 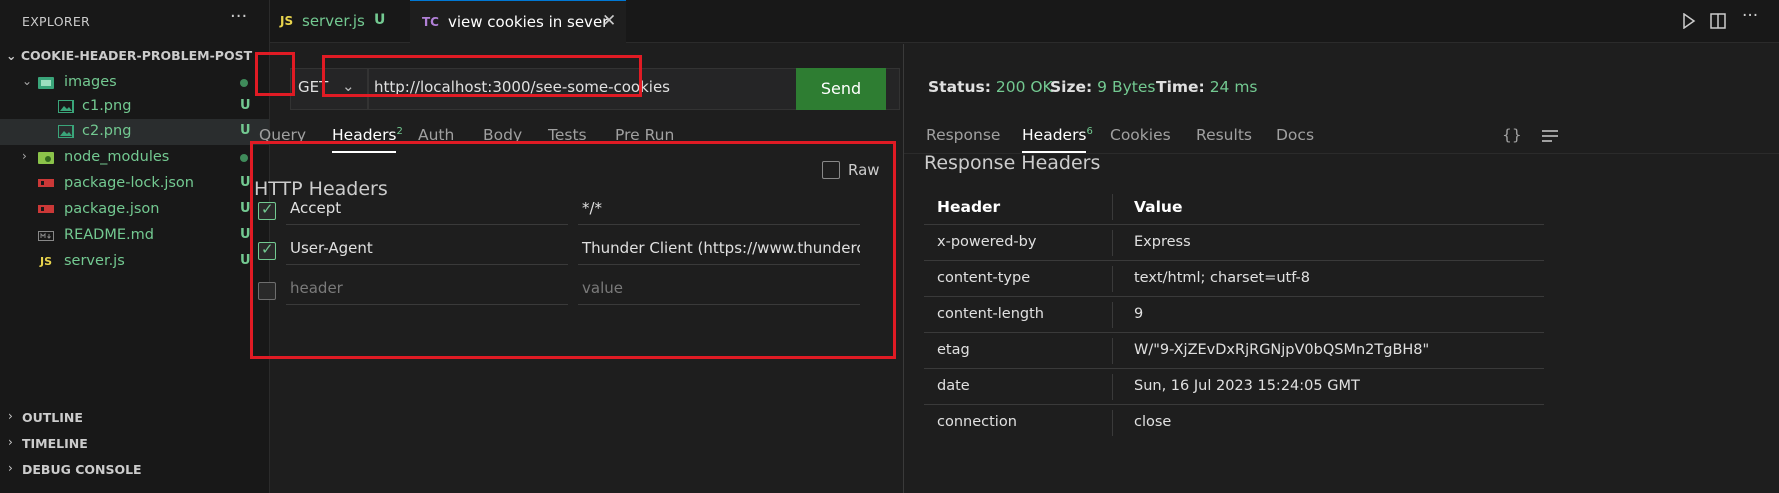 I want to click on table-row: etag W/"9-XjZEvDxRjRGNjpV0bQSMn2TgBH8", so click(x=1234, y=351).